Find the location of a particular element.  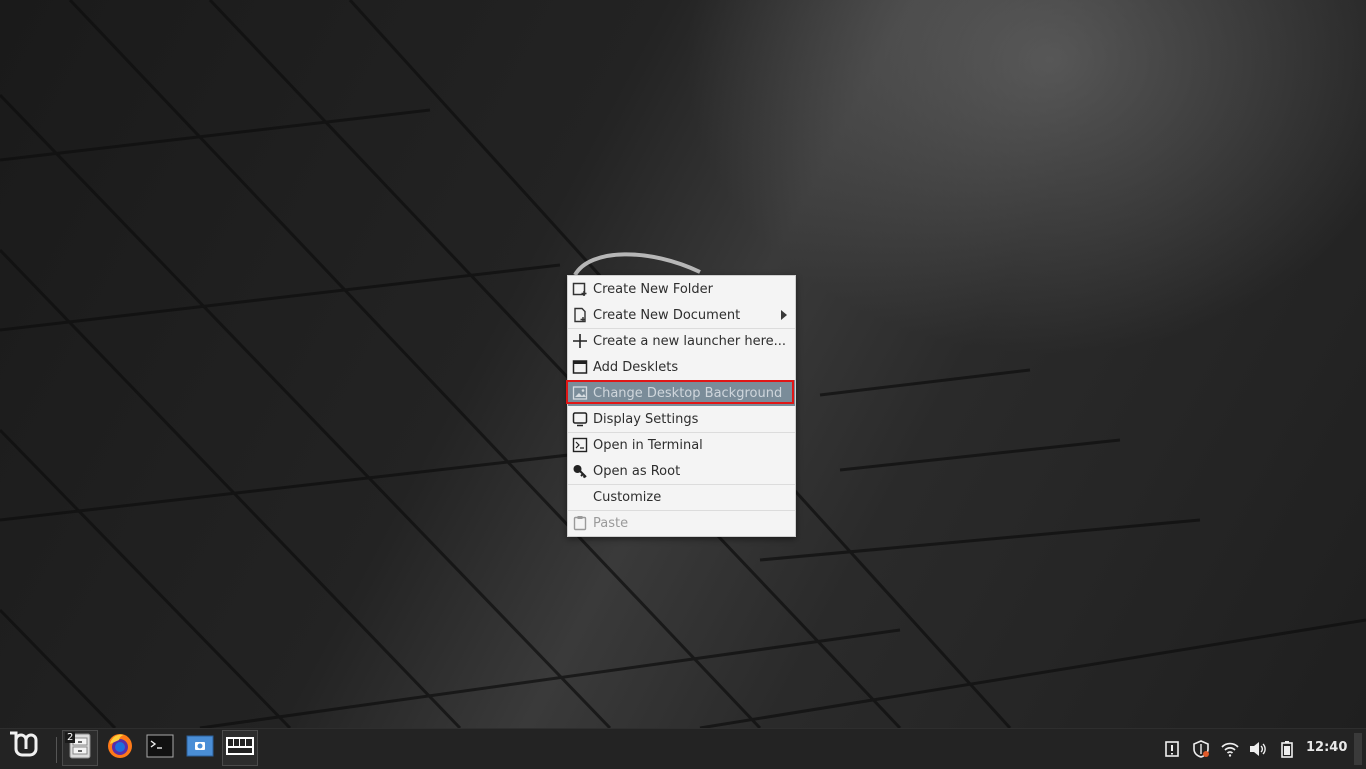

launcher-workspace-switcher is located at coordinates (240, 748).